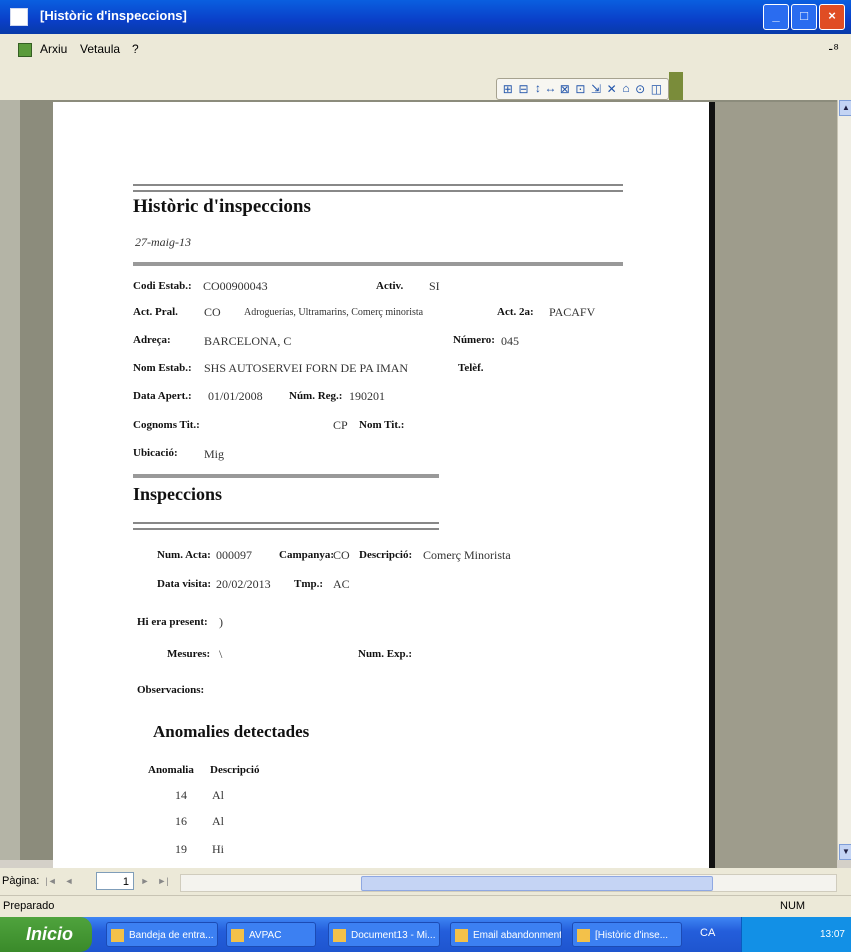 The width and height of the screenshot is (851, 952). Describe the element at coordinates (386, 555) in the screenshot. I see `descripcio-label: Descripció:` at that location.